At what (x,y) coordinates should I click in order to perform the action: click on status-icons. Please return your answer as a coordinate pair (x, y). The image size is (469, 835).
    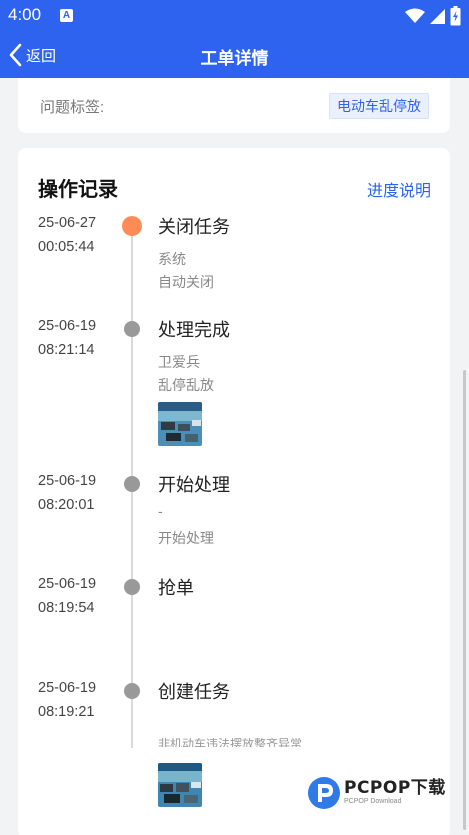
    Looking at the image, I should click on (433, 16).